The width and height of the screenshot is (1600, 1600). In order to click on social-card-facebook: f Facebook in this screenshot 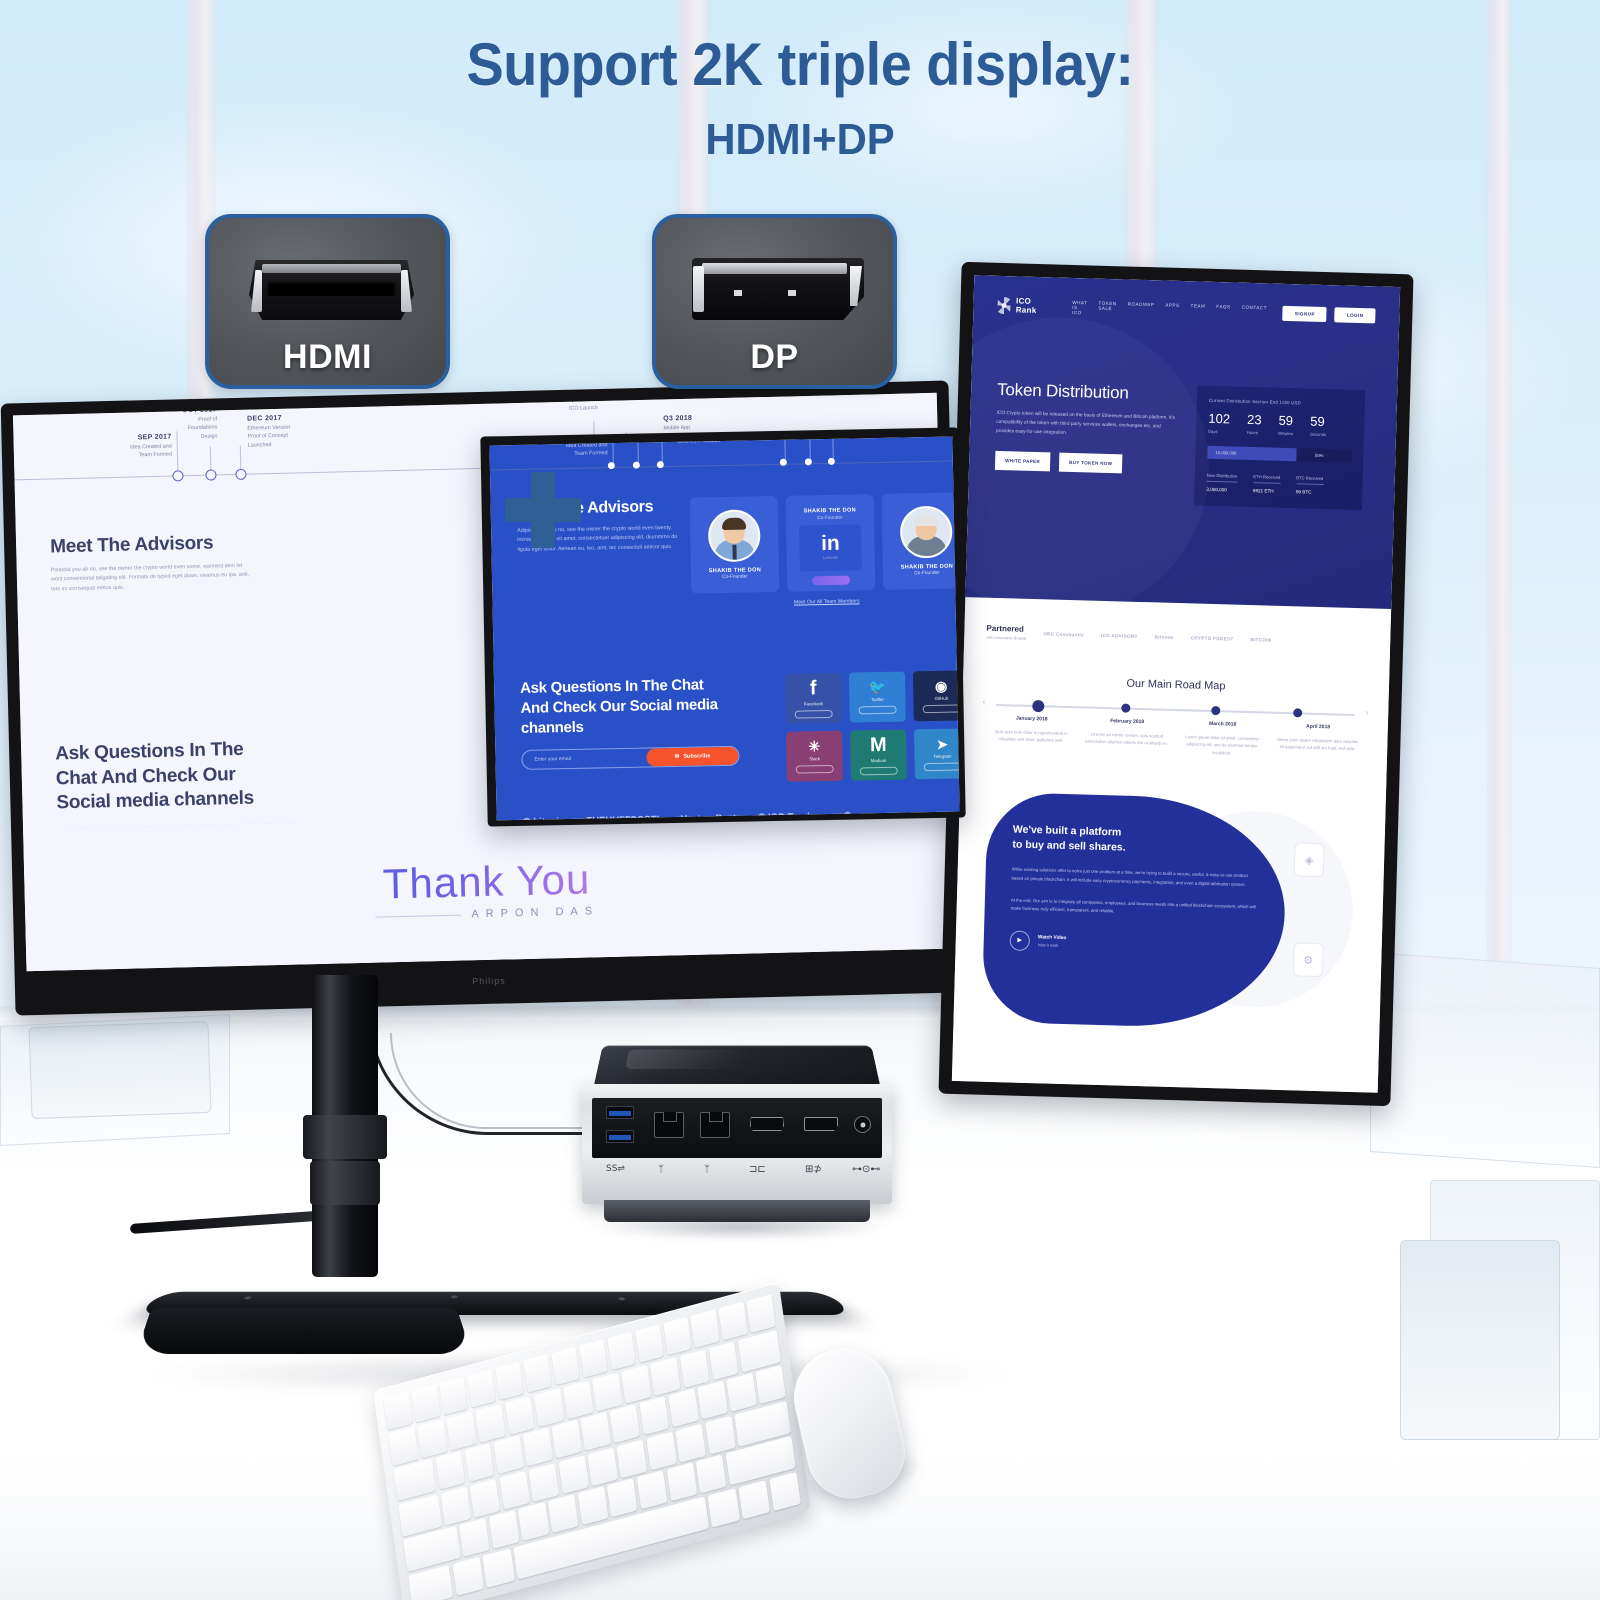, I will do `click(813, 698)`.